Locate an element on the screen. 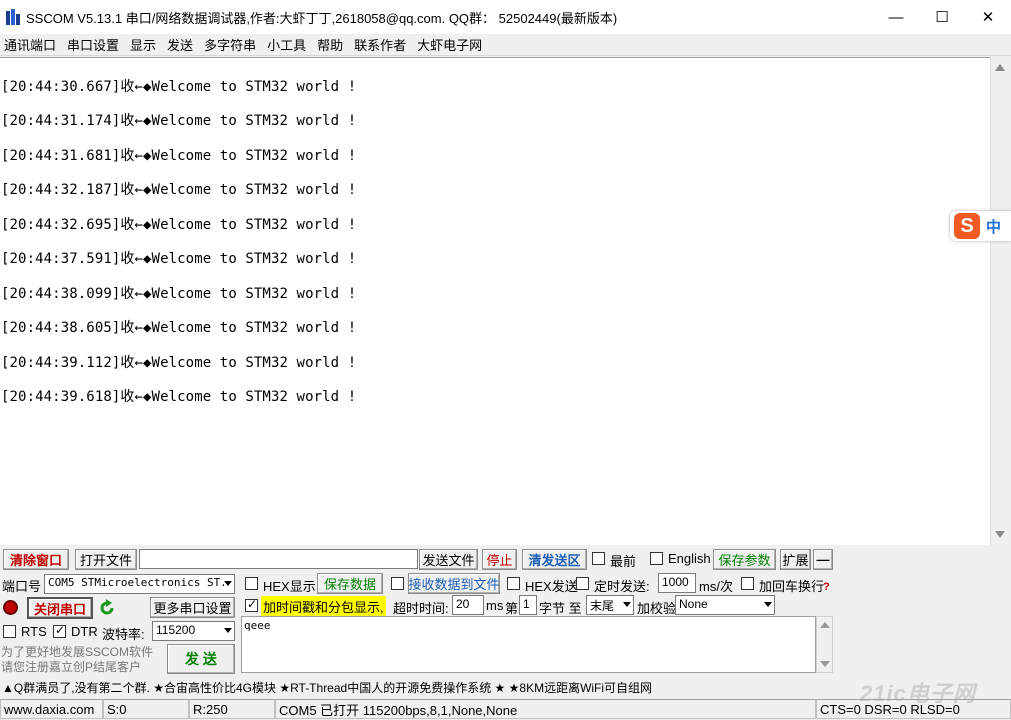  menu-tools: 小工具 is located at coordinates (288, 44).